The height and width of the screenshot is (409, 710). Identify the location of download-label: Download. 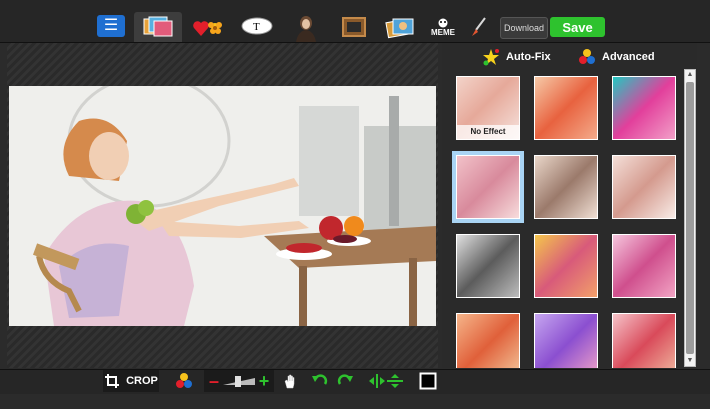
(524, 28).